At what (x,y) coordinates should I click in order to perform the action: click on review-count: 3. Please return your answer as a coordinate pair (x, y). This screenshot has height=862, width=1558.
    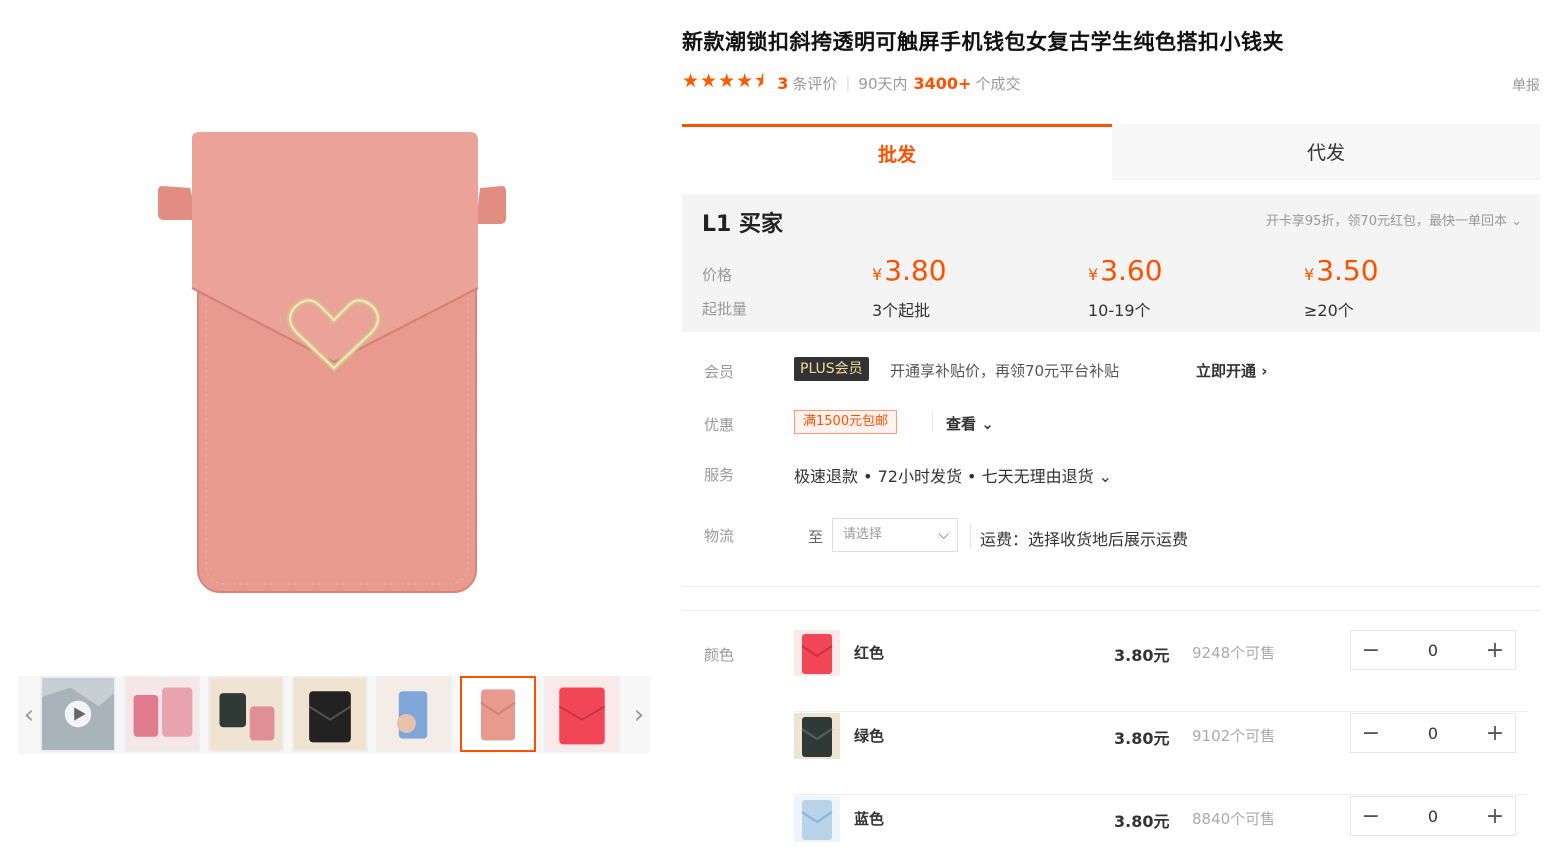
    Looking at the image, I should click on (782, 83).